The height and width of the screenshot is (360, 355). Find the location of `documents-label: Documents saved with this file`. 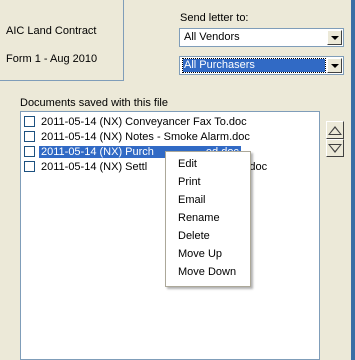

documents-label: Documents saved with this file is located at coordinates (94, 103).